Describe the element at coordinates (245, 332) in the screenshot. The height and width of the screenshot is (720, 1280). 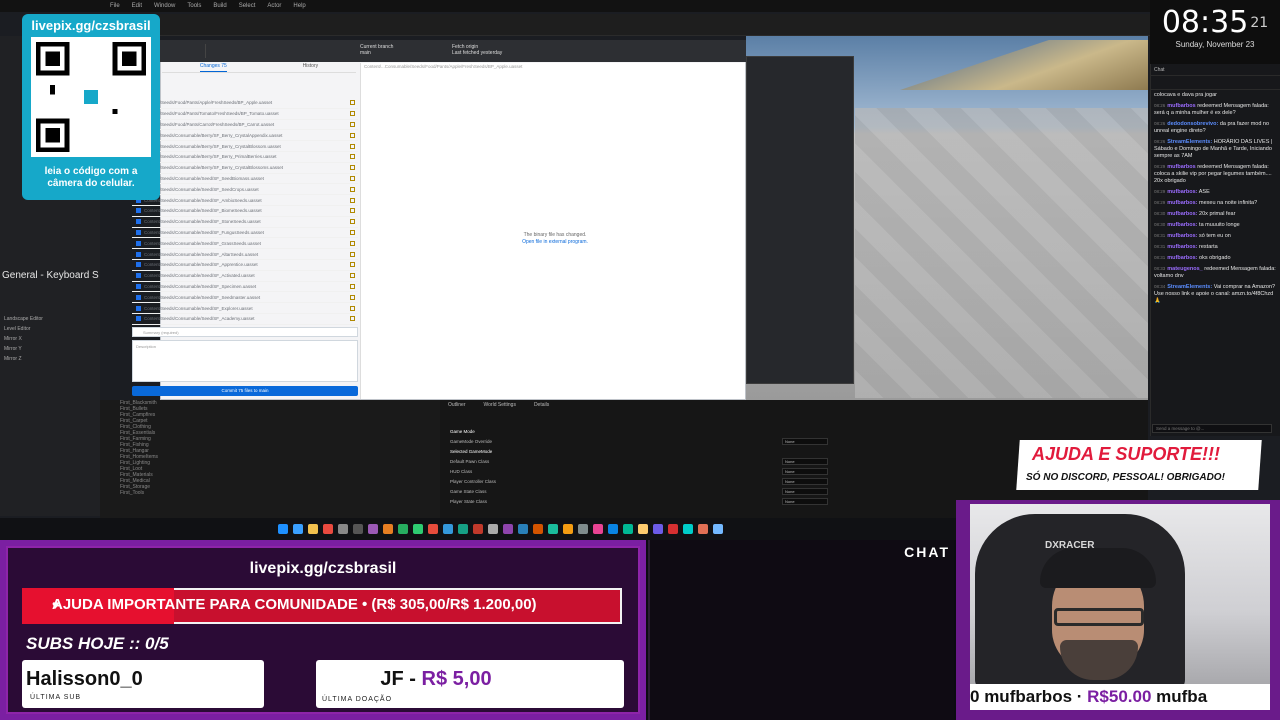
I see `commit-summary-input: Summary (required)` at that location.